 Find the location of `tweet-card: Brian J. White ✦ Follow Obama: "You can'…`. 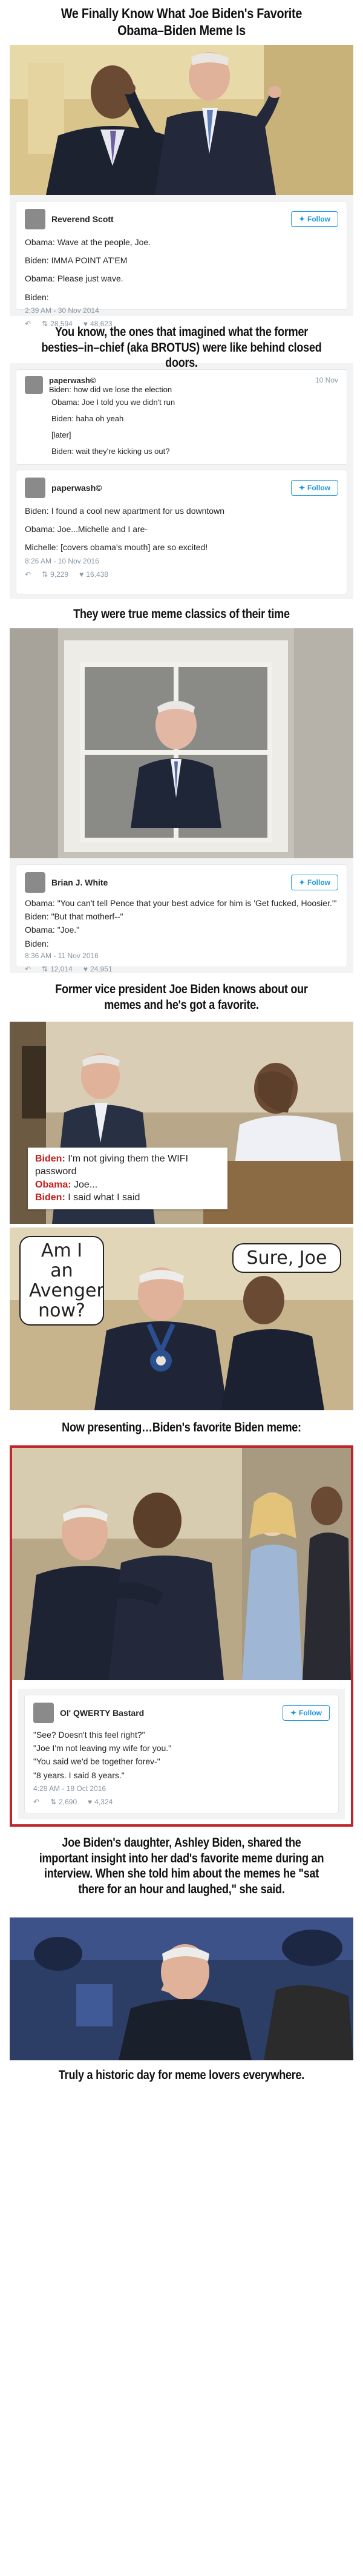

tweet-card: Brian J. White ✦ Follow Obama: "You can'… is located at coordinates (181, 918).